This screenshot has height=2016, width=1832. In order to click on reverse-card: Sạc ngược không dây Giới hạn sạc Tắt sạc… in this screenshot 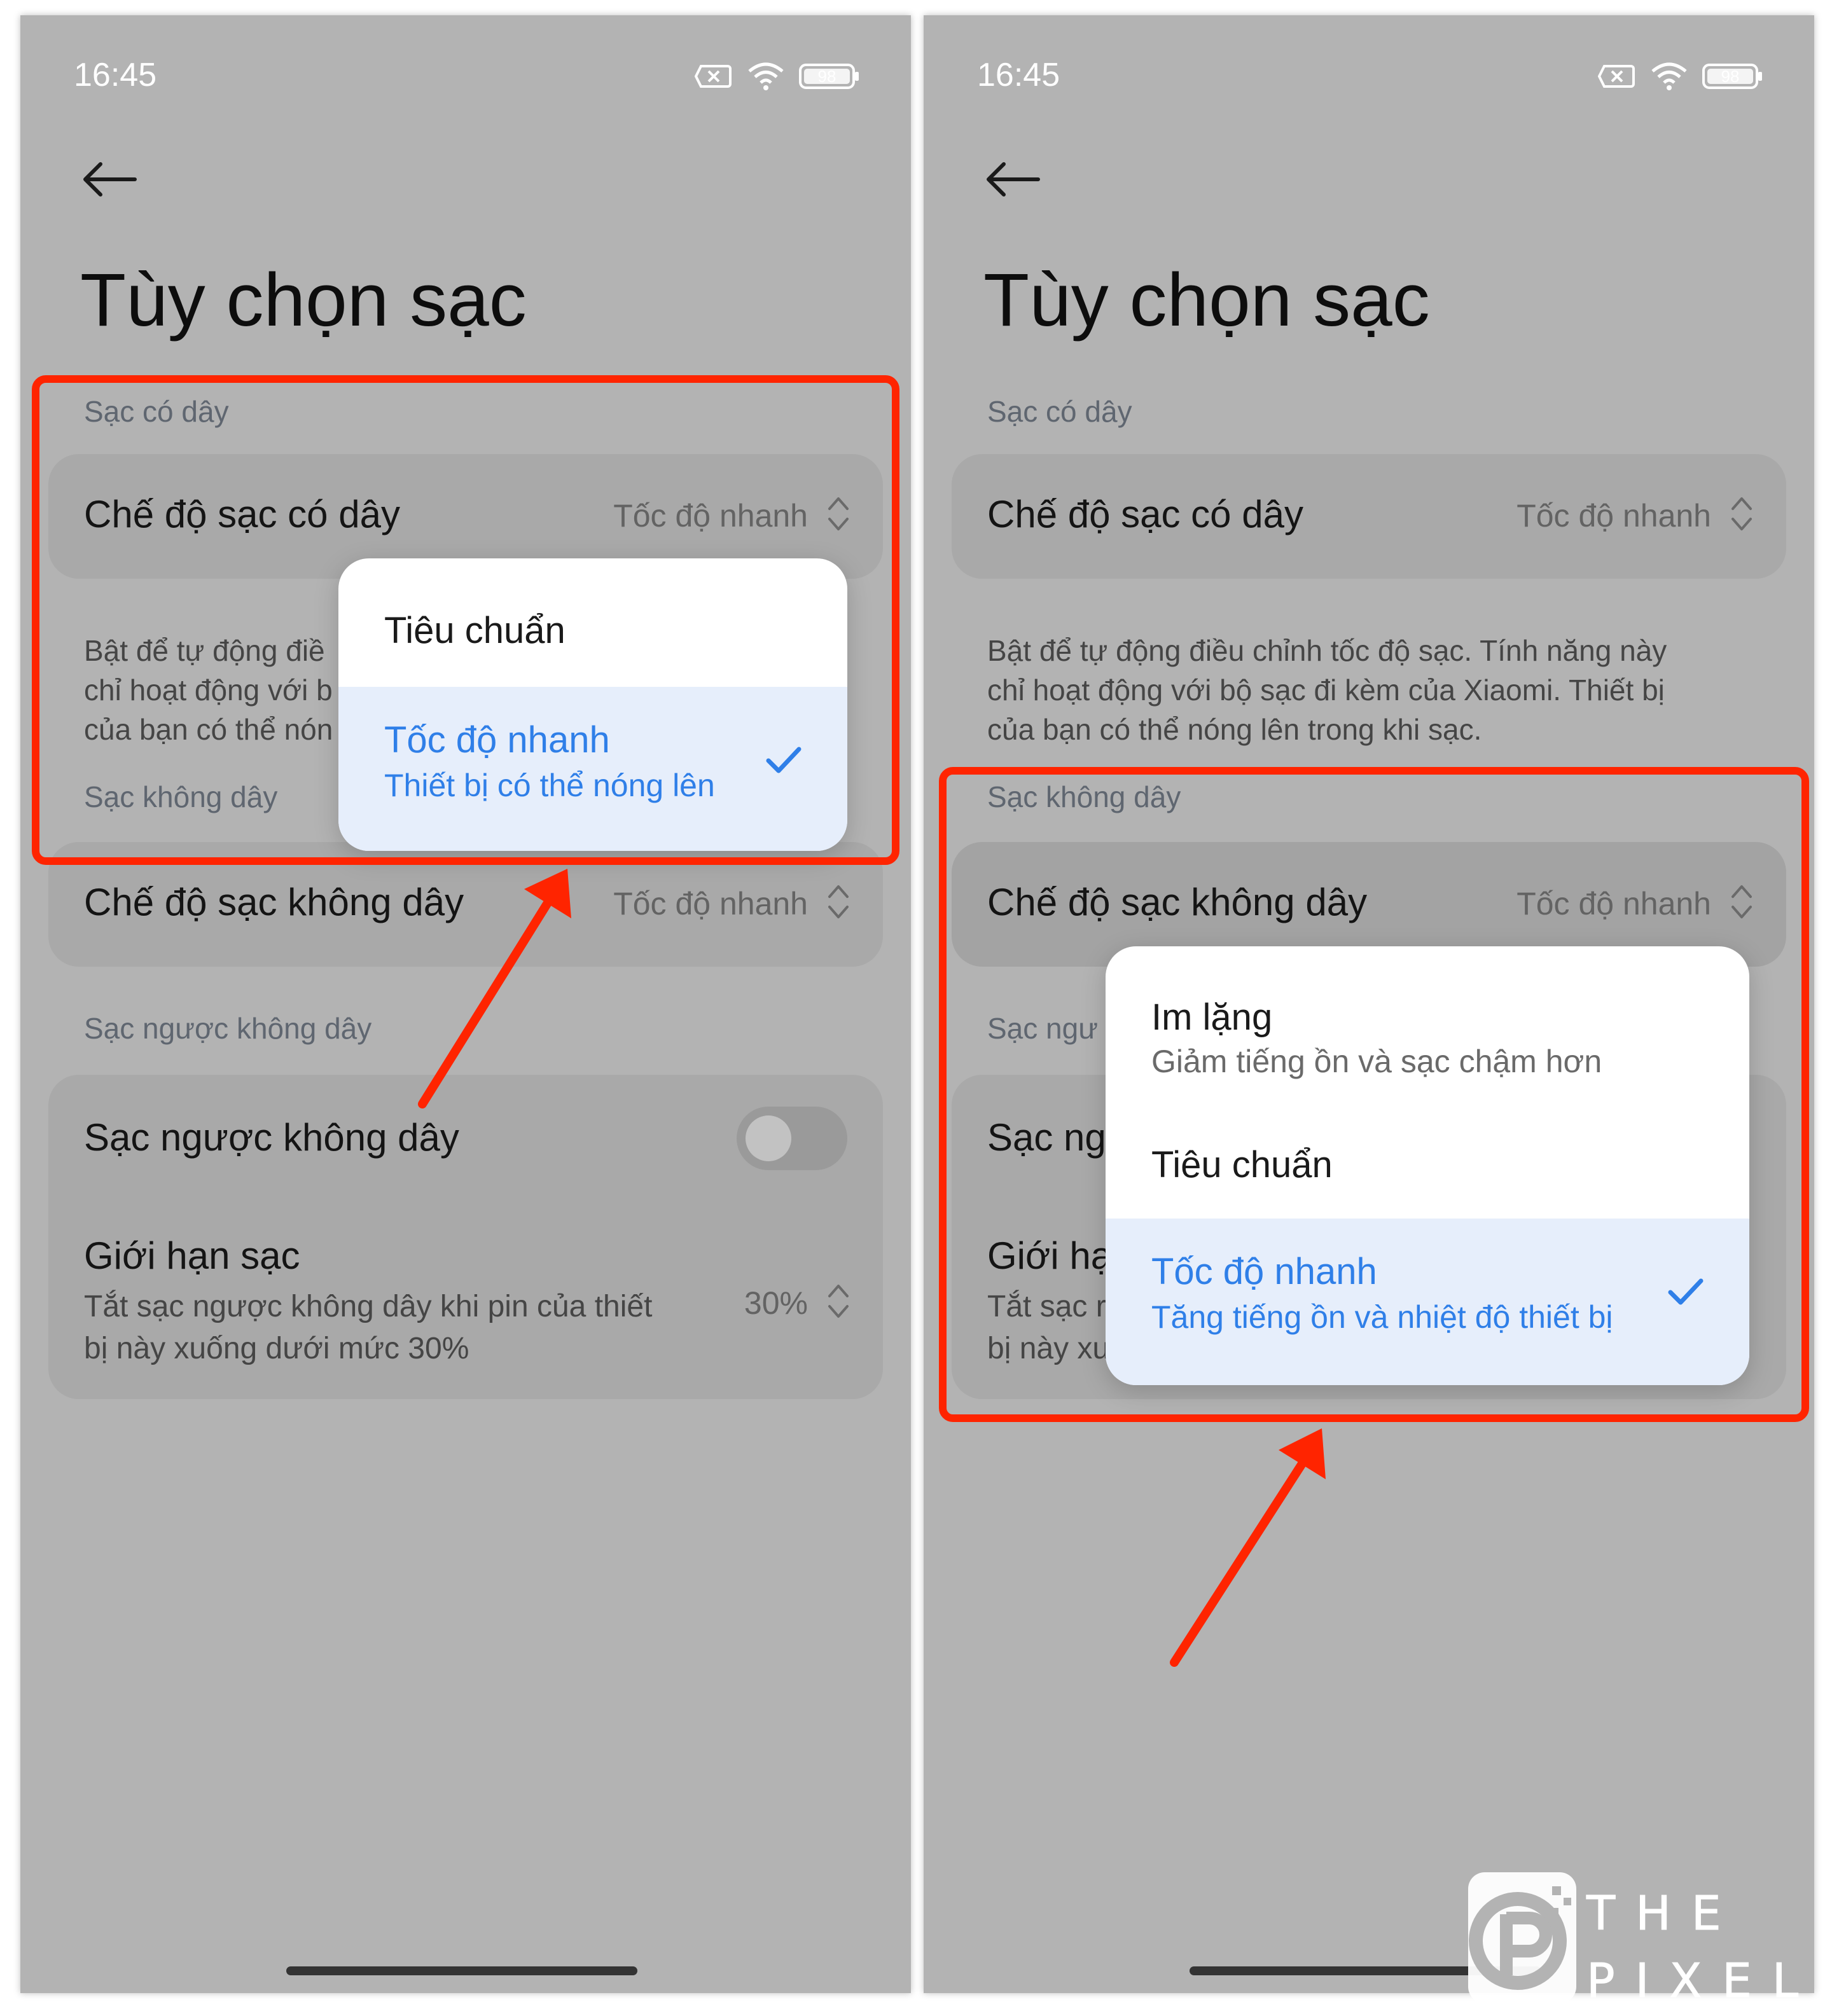, I will do `click(465, 1237)`.